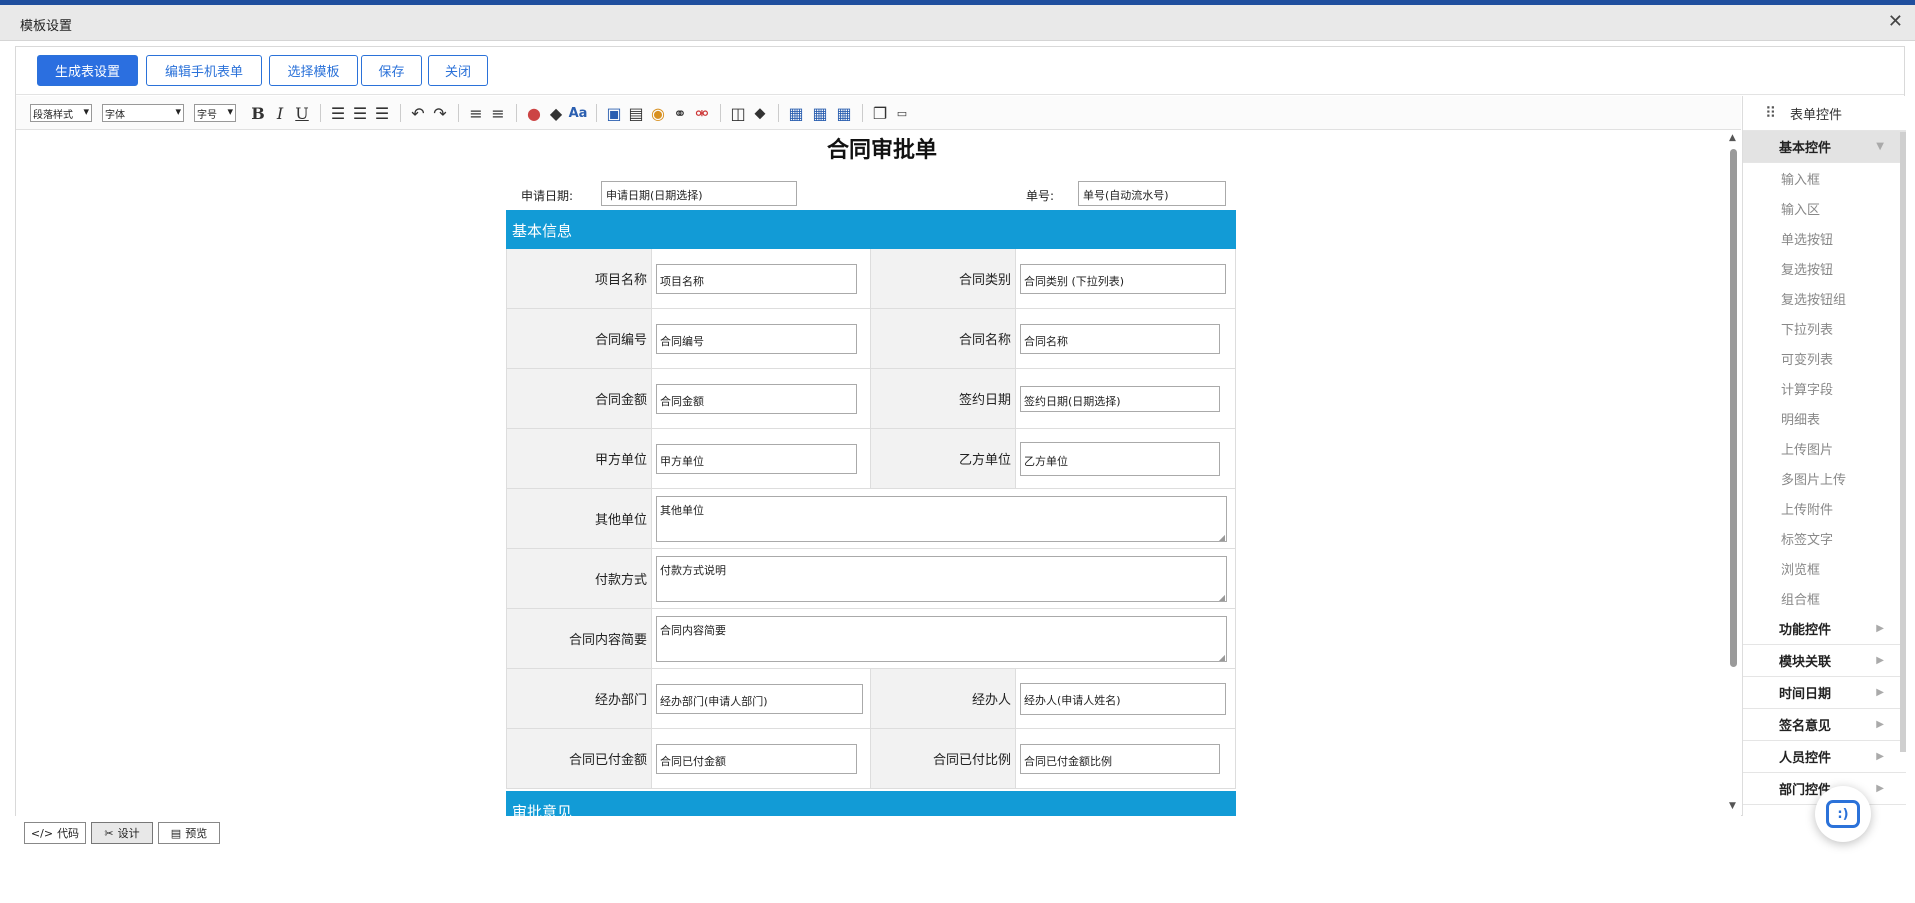 Image resolution: width=1915 pixels, height=903 pixels. Describe the element at coordinates (760, 113) in the screenshot. I see `tag-icon: ⬥` at that location.